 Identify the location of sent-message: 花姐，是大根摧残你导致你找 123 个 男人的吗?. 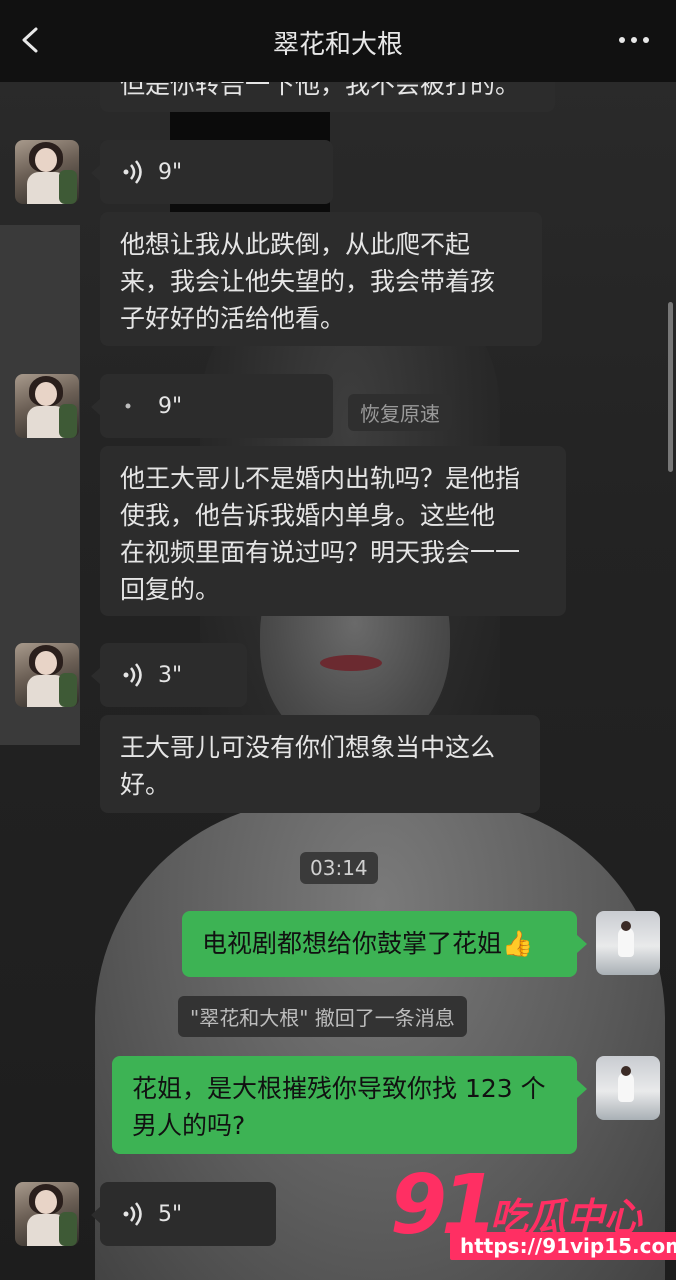
(344, 1105).